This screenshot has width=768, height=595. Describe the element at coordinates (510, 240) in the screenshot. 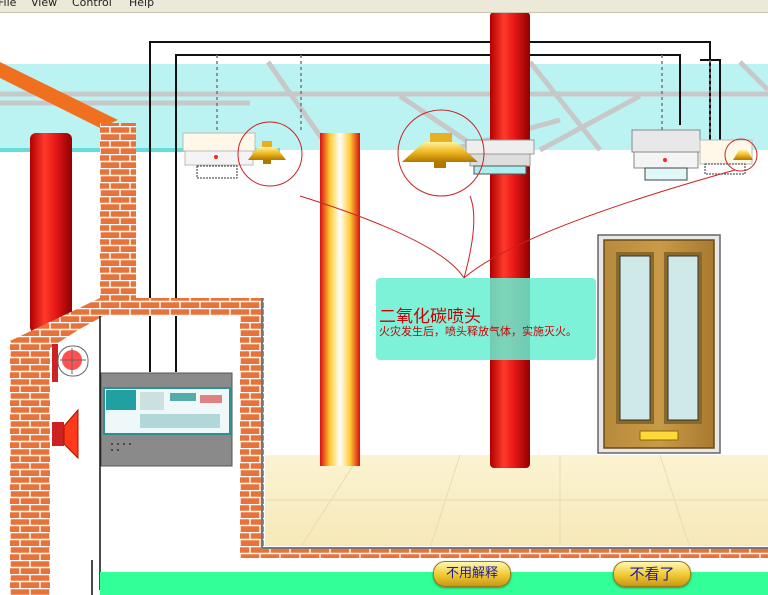

I see `center-red-pillar` at that location.